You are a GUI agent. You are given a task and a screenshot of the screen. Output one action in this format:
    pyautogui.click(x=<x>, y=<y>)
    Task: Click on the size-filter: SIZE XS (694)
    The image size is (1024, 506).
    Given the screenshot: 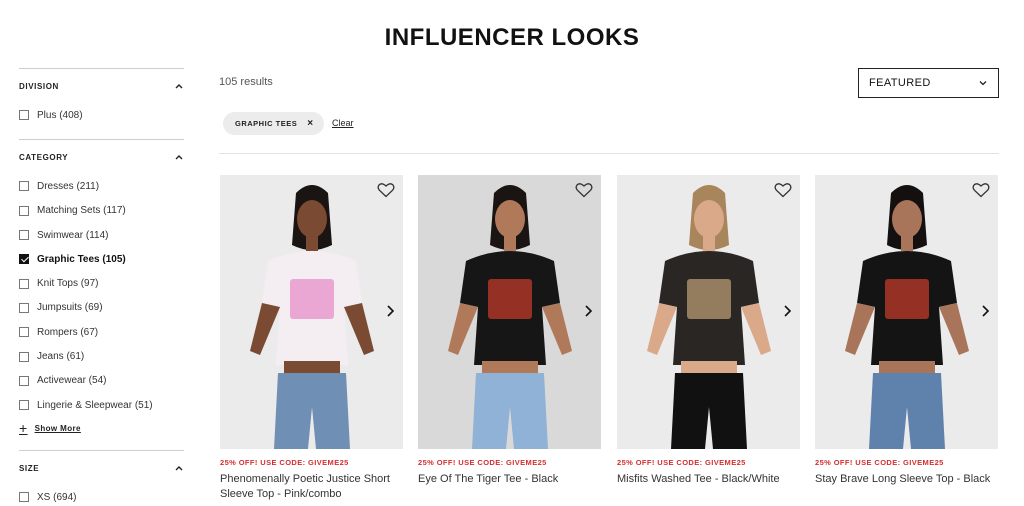 What is the action you would take?
    pyautogui.click(x=101, y=478)
    